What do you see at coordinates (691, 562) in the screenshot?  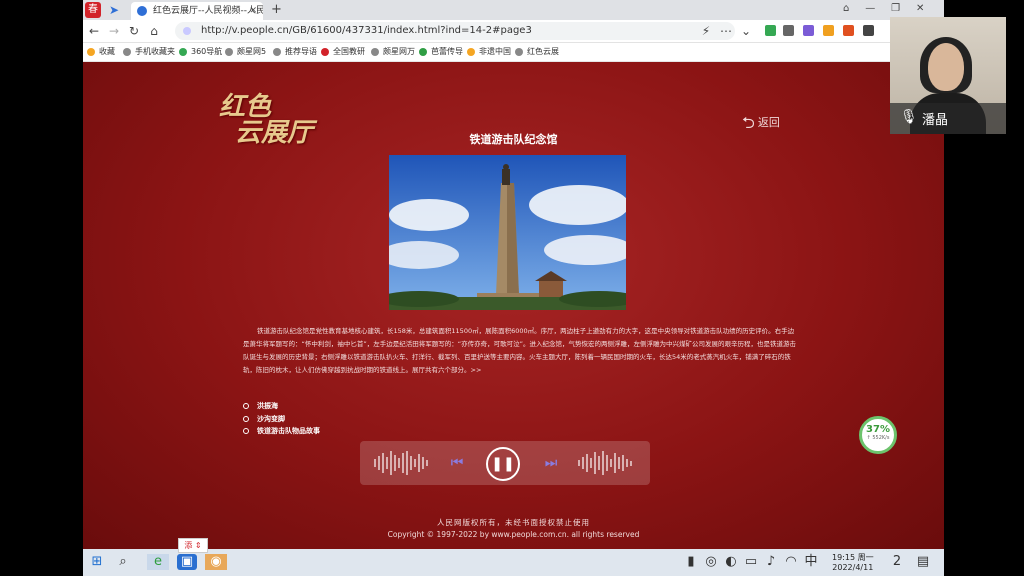 I see `mic-tray-icon: ▮` at bounding box center [691, 562].